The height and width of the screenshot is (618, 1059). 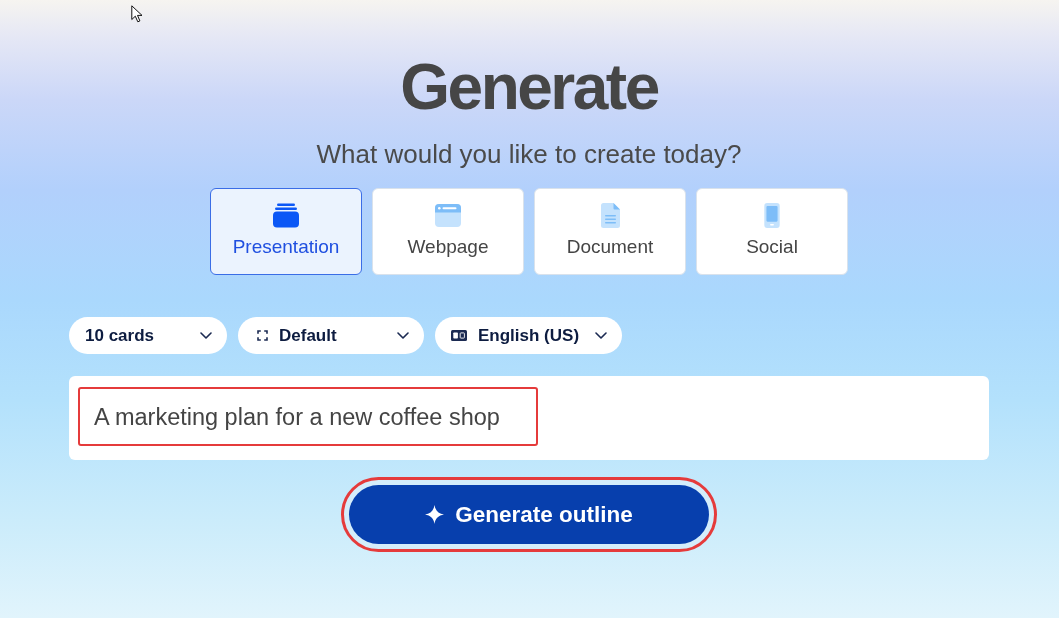 What do you see at coordinates (529, 514) in the screenshot?
I see `generate-button: Generate outline` at bounding box center [529, 514].